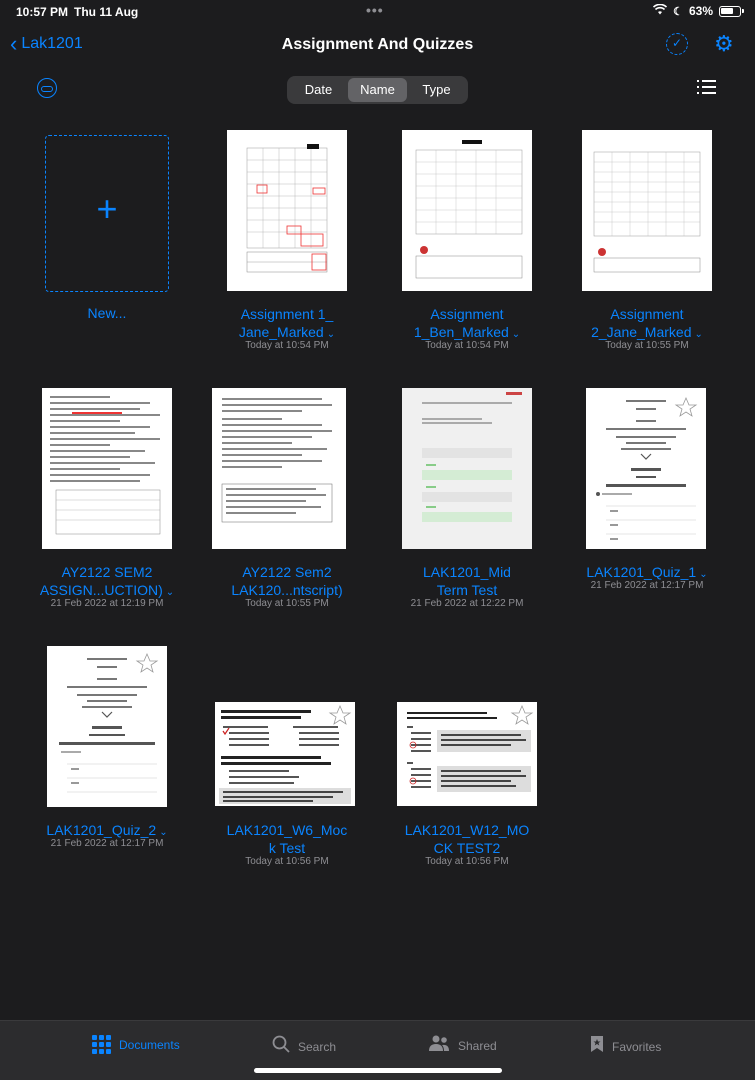  I want to click on file-name: LAK1201_W12_MO CK TEST2, so click(467, 839).